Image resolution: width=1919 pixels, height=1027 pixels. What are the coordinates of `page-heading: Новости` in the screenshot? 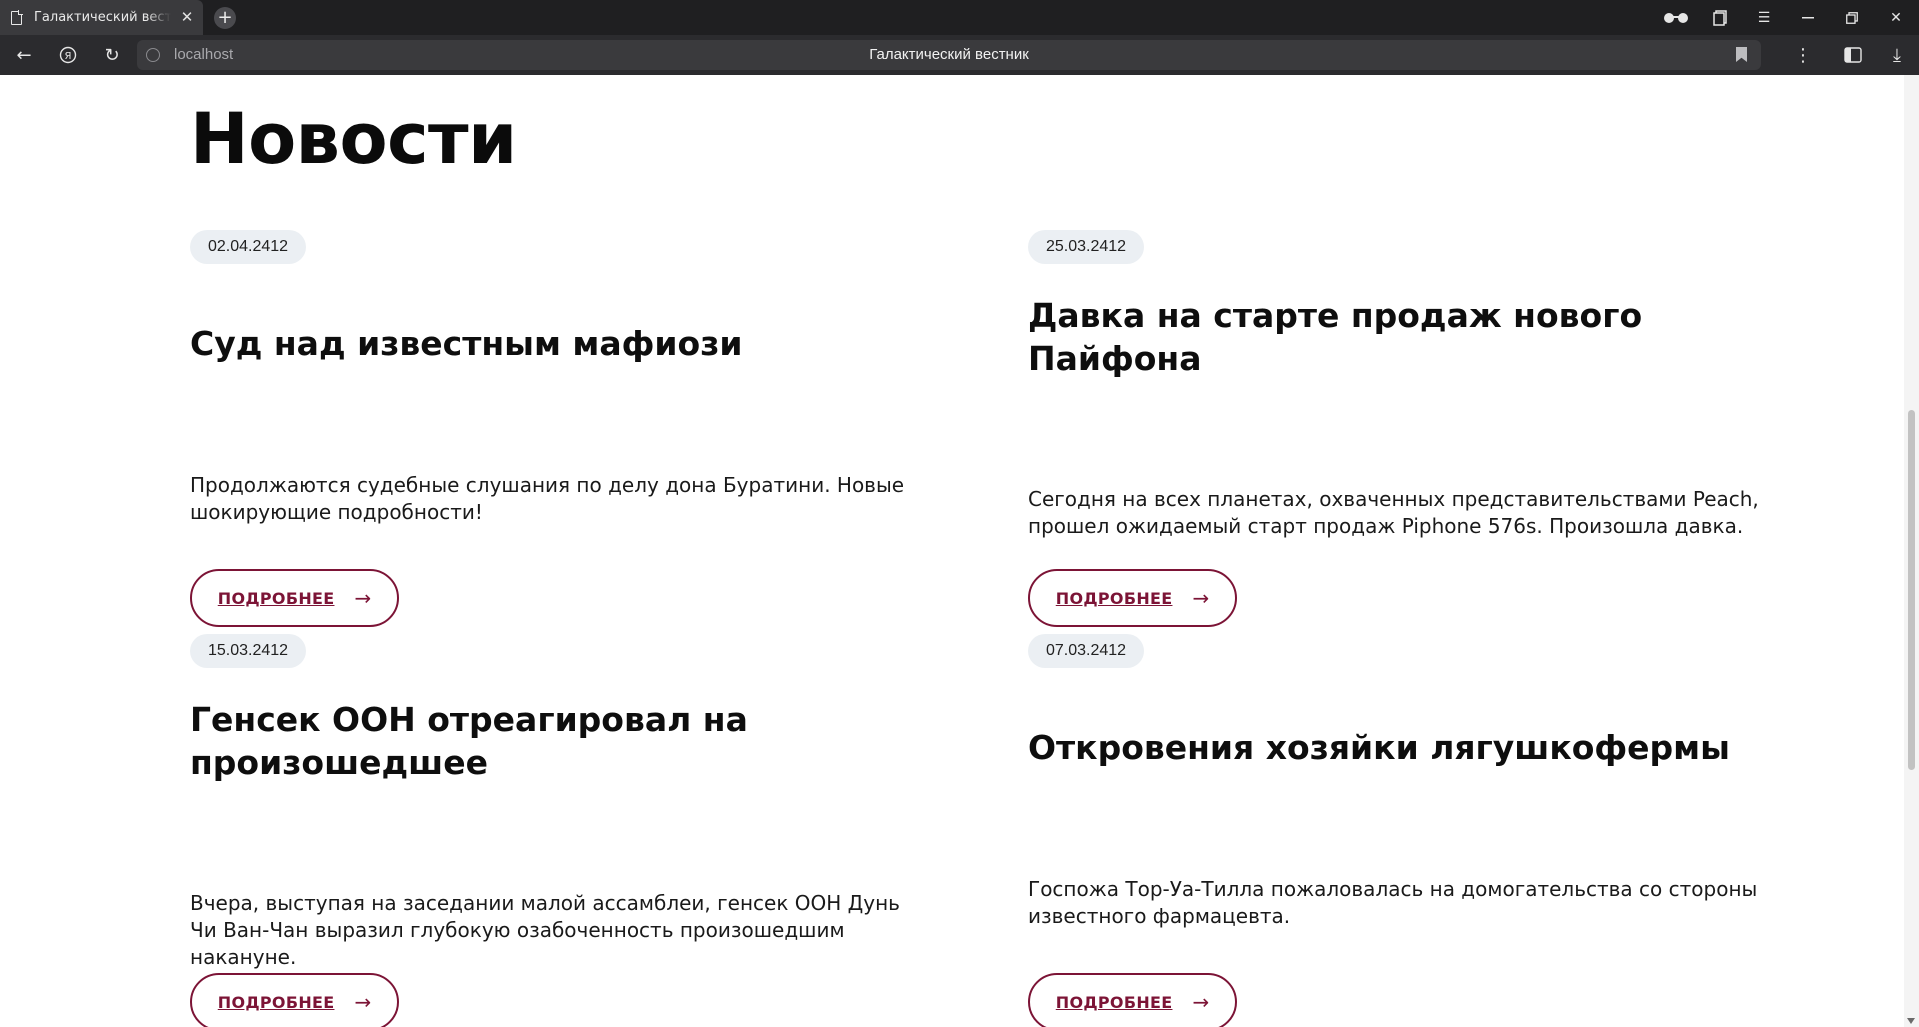 It's located at (353, 139).